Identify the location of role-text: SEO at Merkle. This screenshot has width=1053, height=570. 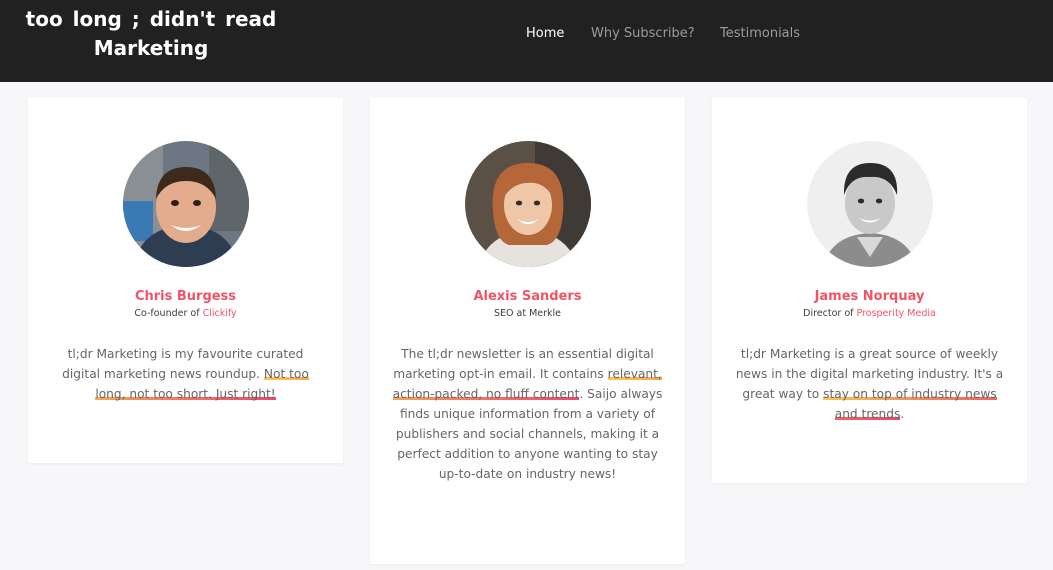
(527, 313).